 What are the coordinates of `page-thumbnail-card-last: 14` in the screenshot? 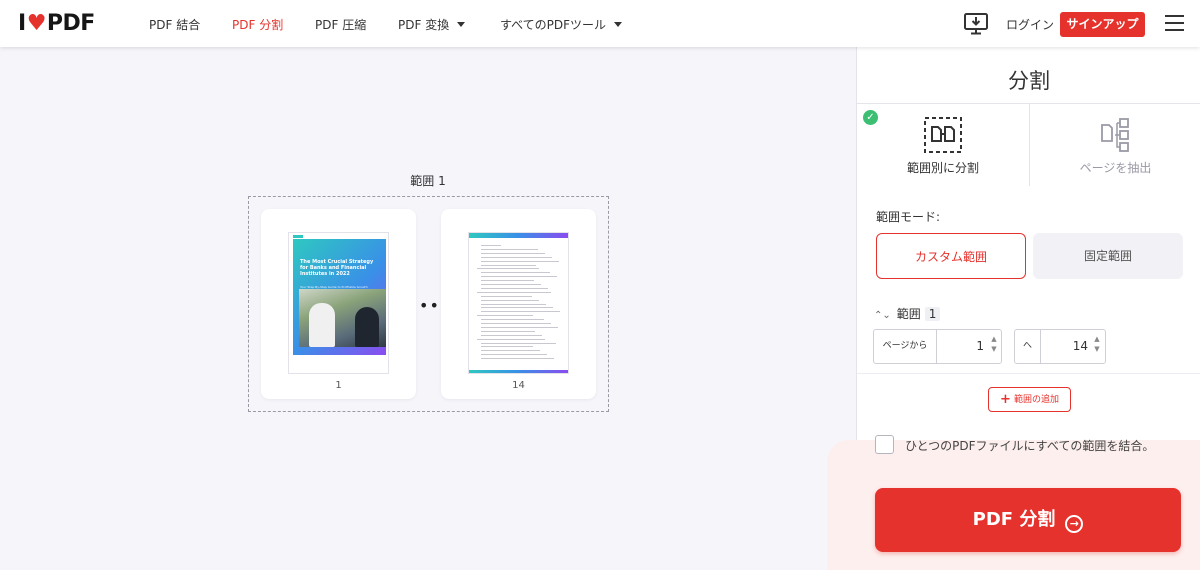 It's located at (518, 304).